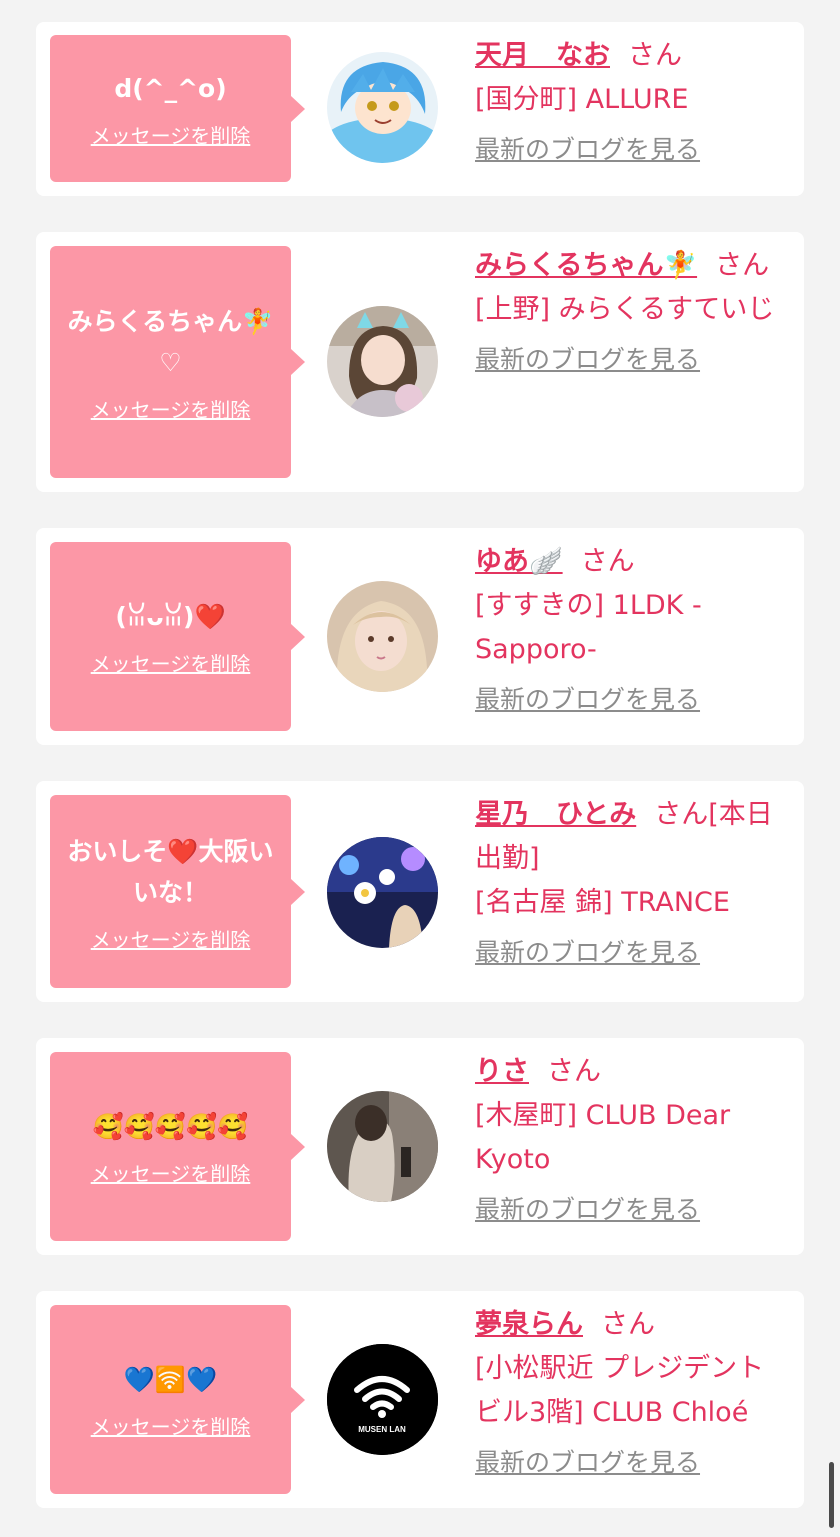 This screenshot has height=1537, width=840. Describe the element at coordinates (177, 108) in the screenshot. I see `message-bubble: d(^_^o) メッセージを削除` at that location.